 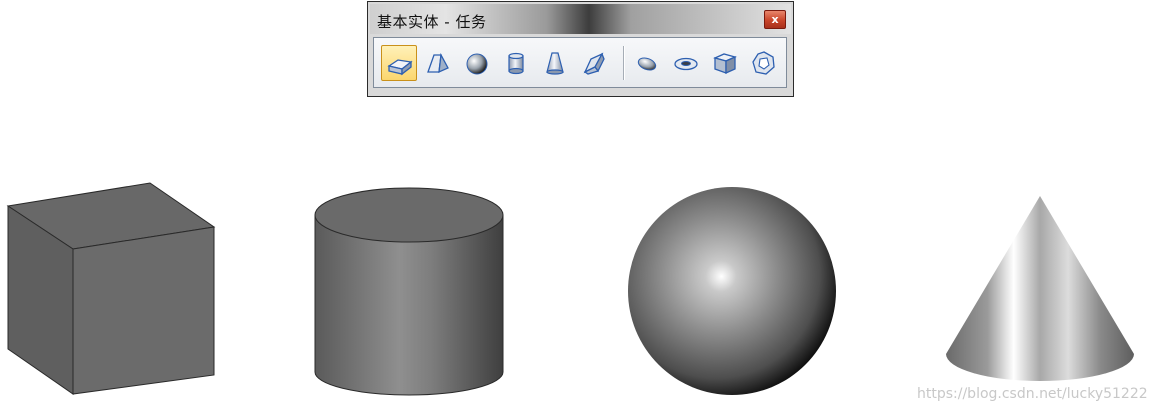 I want to click on cube-icon, so click(x=725, y=64).